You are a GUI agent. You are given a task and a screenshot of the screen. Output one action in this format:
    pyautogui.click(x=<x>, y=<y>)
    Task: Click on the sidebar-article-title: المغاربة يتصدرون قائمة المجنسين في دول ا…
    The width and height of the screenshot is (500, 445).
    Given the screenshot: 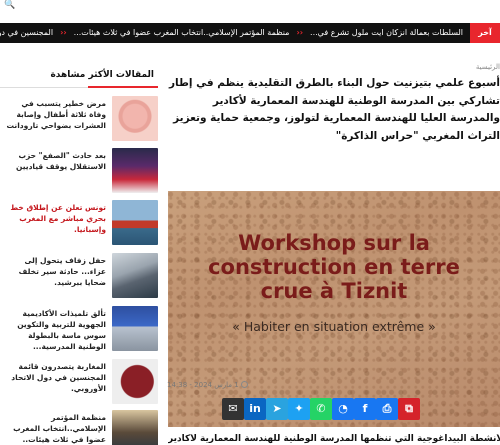 What is the action you would take?
    pyautogui.click(x=55, y=377)
    